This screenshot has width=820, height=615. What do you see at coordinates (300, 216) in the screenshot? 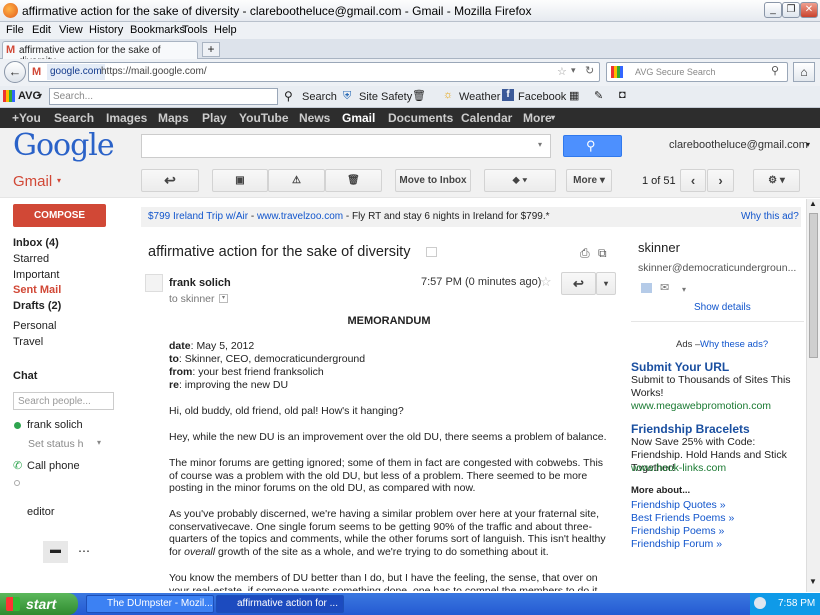
I see `top-ad-site: www.travelzoo.com` at bounding box center [300, 216].